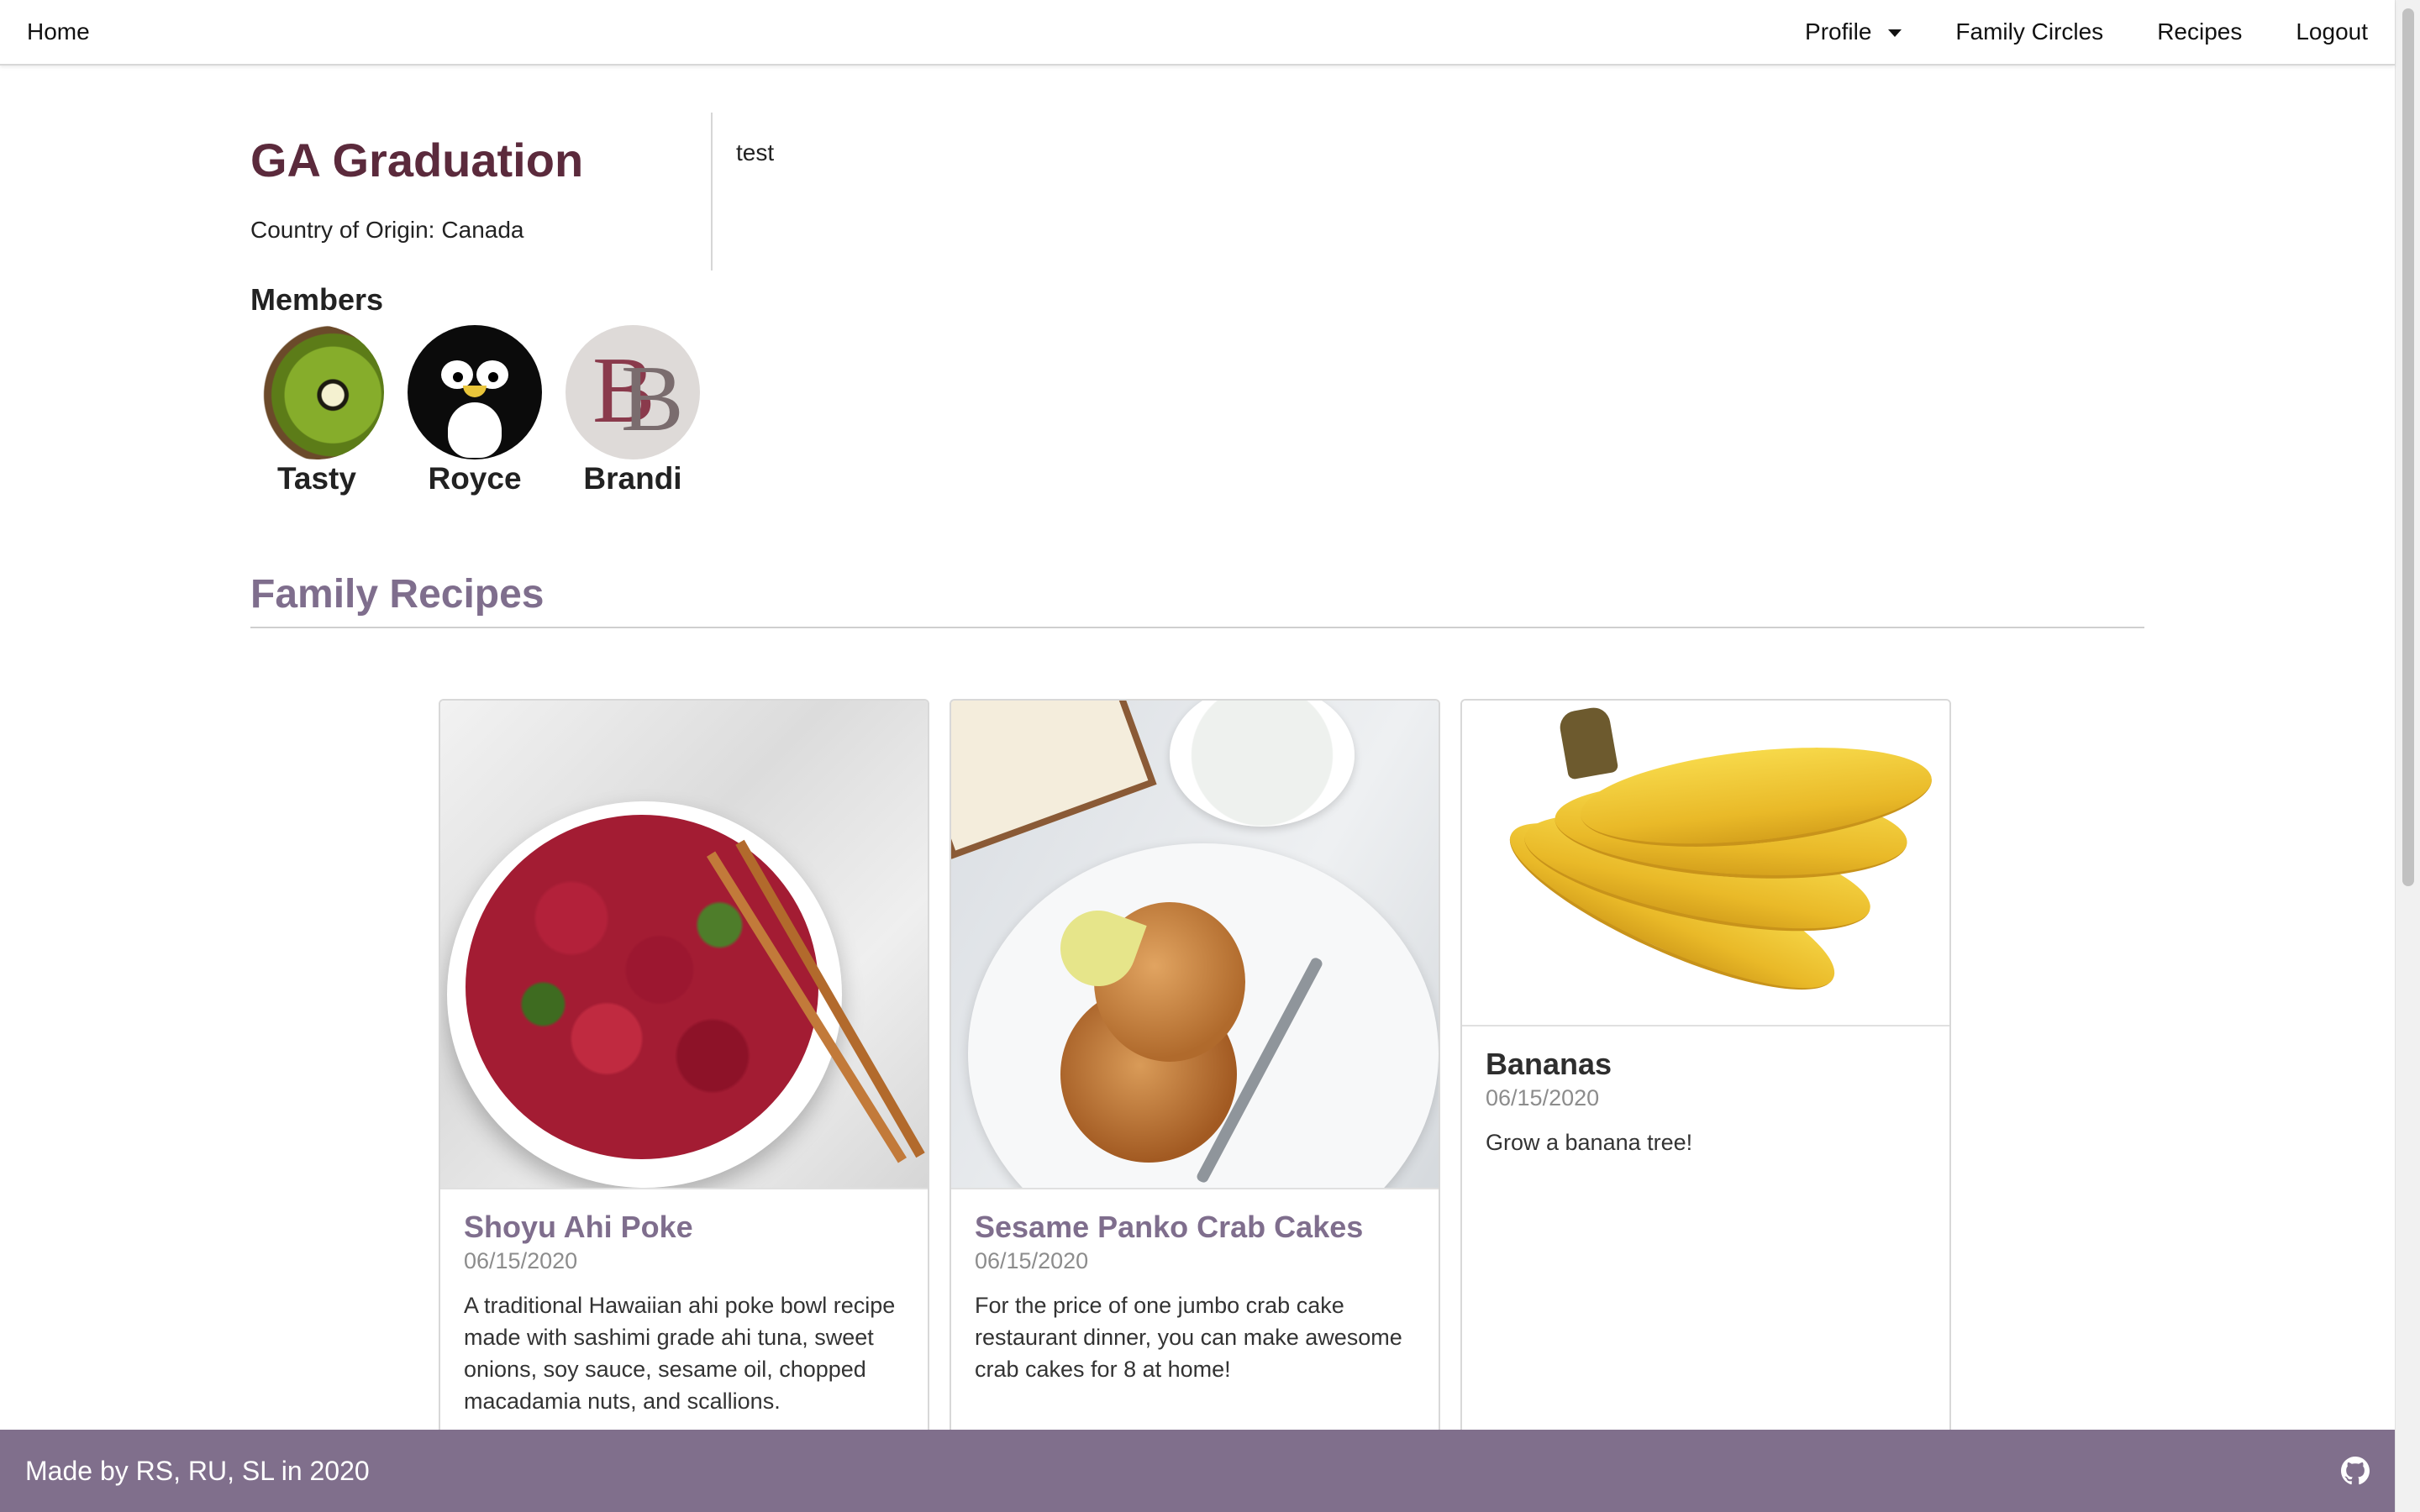  I want to click on member-royce: Royce, so click(475, 410).